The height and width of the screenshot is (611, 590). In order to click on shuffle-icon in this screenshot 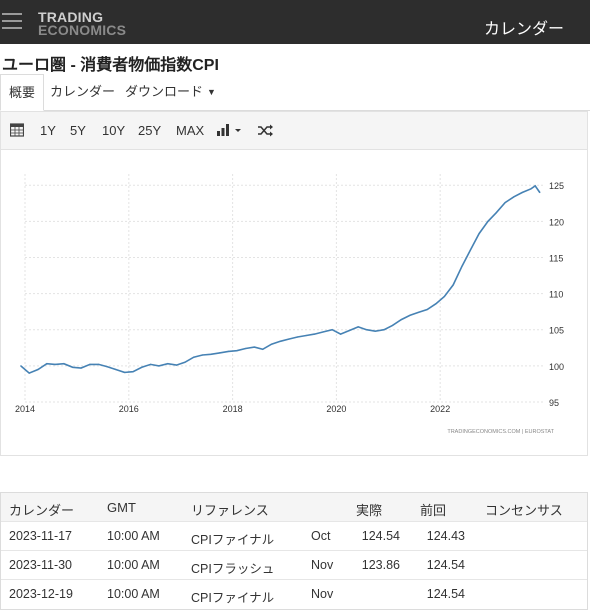, I will do `click(265, 132)`.